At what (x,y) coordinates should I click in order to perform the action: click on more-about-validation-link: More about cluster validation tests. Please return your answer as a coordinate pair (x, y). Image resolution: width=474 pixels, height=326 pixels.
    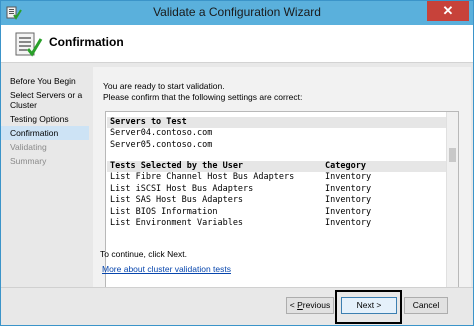
    Looking at the image, I should click on (166, 269).